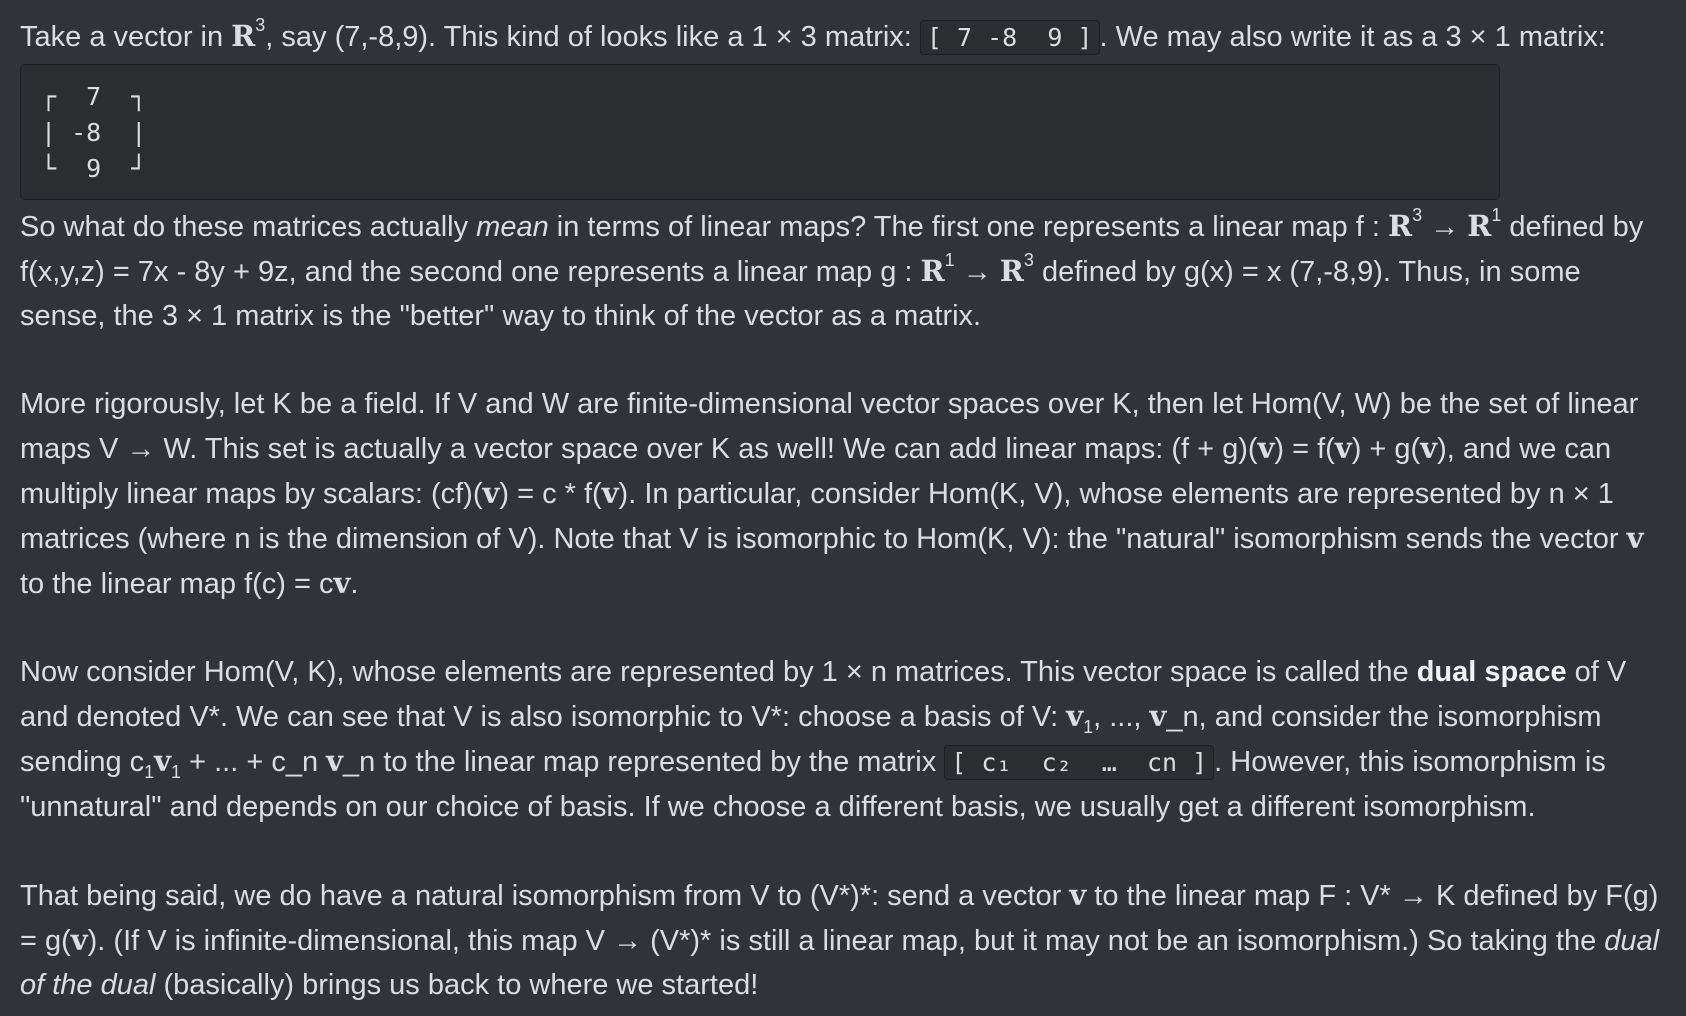 The image size is (1686, 1016). I want to click on text: Take a vector in, so click(126, 37).